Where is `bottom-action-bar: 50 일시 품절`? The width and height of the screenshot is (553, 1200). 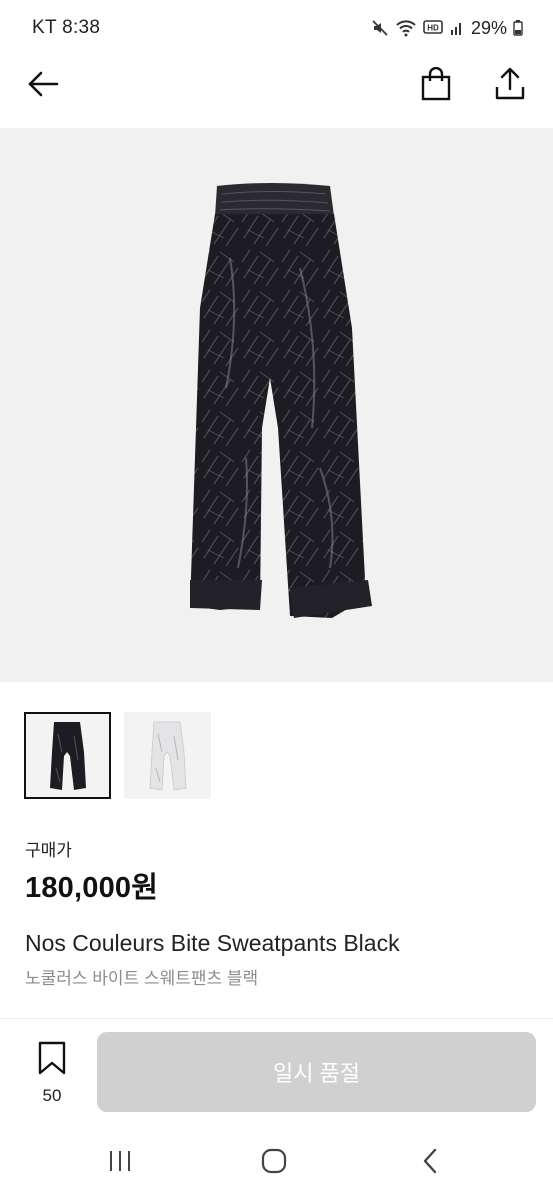
bottom-action-bar: 50 일시 품절 is located at coordinates (276, 1074).